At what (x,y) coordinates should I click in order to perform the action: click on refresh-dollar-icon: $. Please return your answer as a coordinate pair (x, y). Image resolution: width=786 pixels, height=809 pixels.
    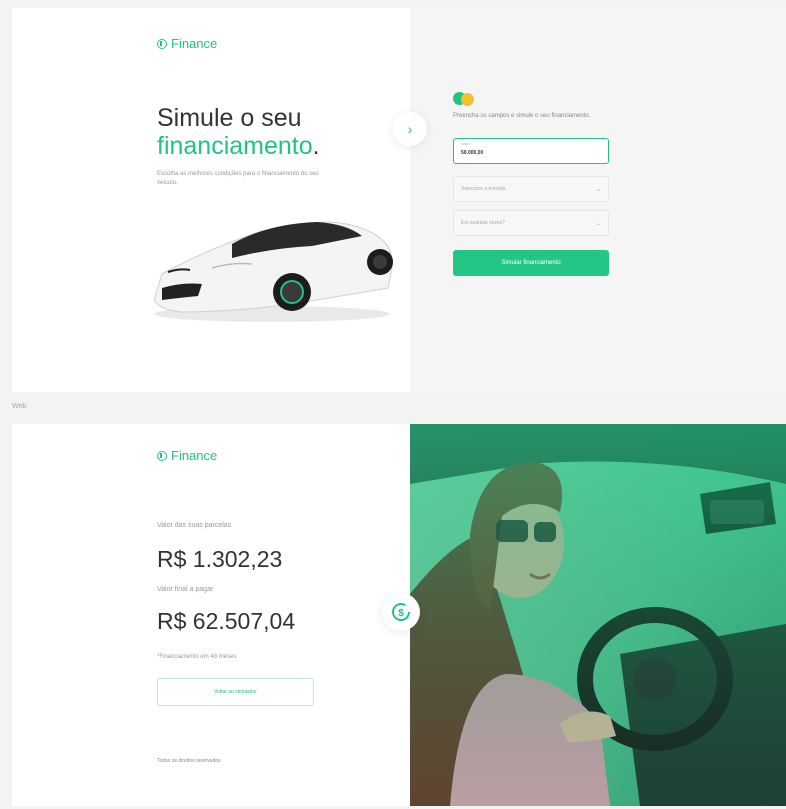
    Looking at the image, I should click on (401, 612).